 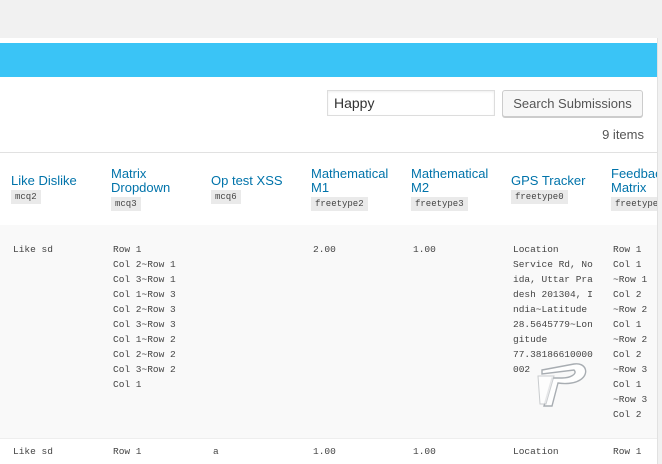 What do you see at coordinates (353, 181) in the screenshot?
I see `column-sort-link: Mathematical M1` at bounding box center [353, 181].